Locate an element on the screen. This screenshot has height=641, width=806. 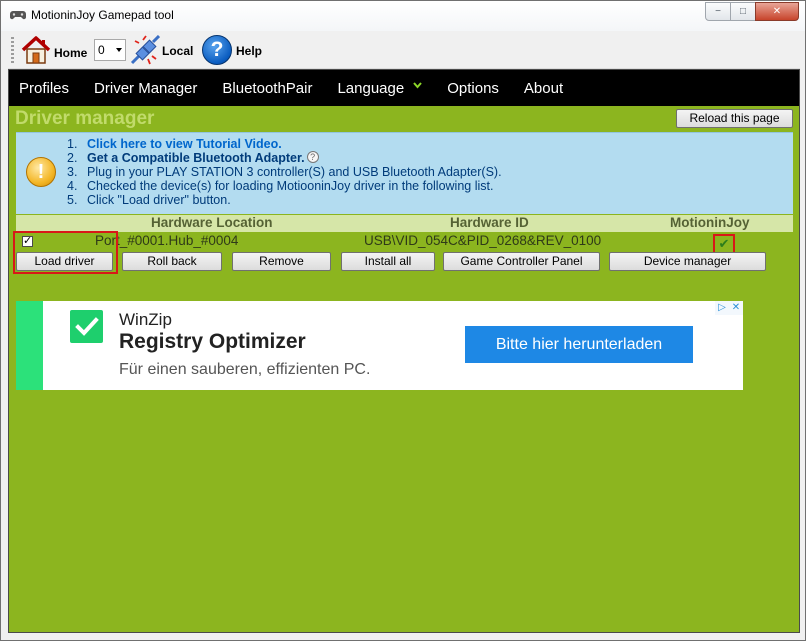
menu-profiles: Profiles is located at coordinates (44, 88).